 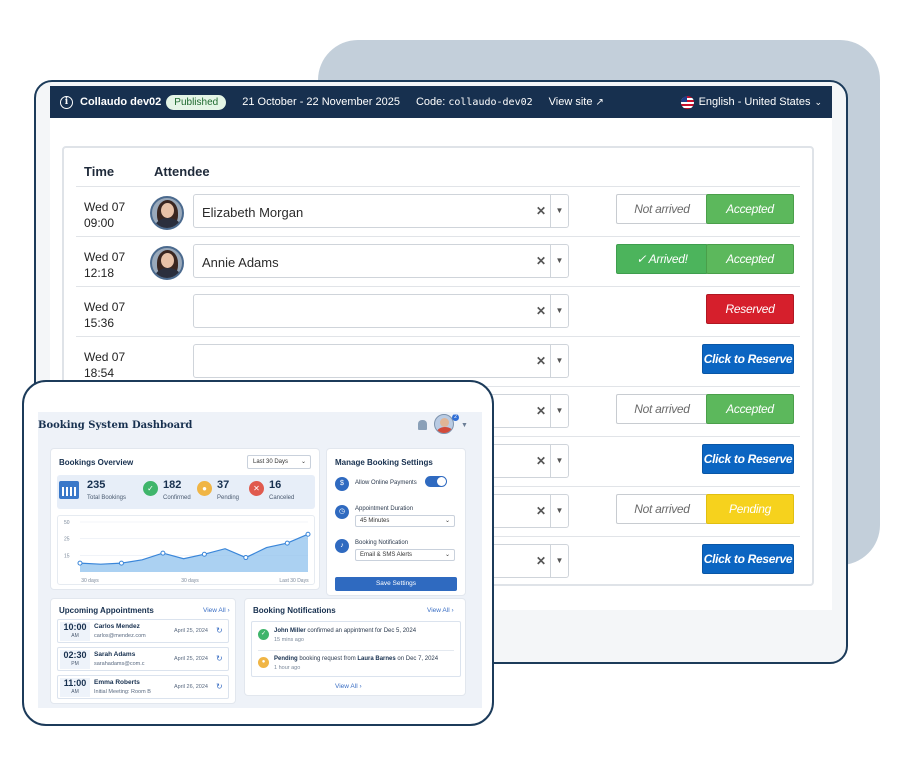 What do you see at coordinates (750, 309) in the screenshot?
I see `reserved-button: Reserved` at bounding box center [750, 309].